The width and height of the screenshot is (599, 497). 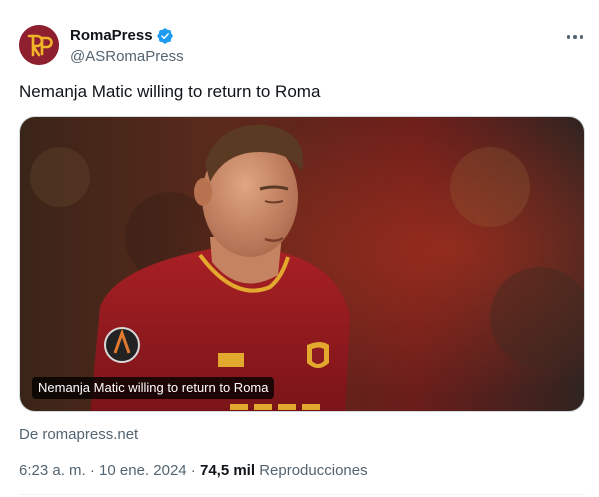 What do you see at coordinates (311, 470) in the screenshot?
I see `views-label: Reproducciones` at bounding box center [311, 470].